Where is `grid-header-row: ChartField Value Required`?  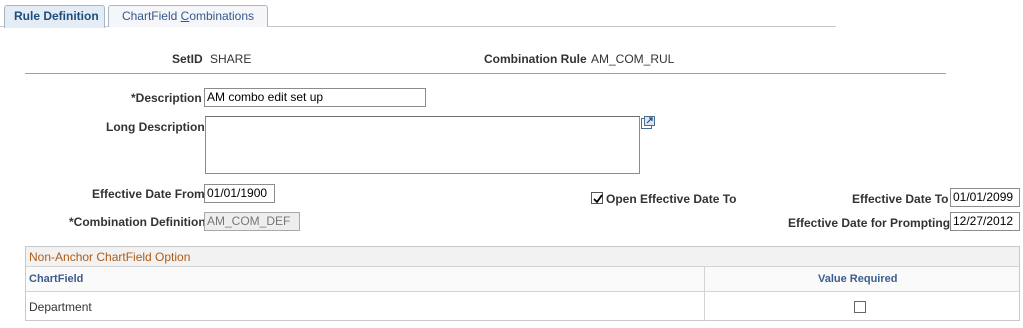
grid-header-row: ChartField Value Required is located at coordinates (522, 279).